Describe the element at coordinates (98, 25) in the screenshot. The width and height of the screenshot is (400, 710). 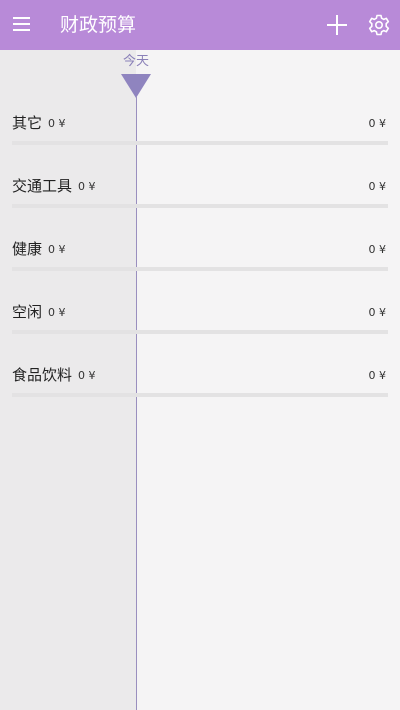
I see `page-title: 财政预算` at that location.